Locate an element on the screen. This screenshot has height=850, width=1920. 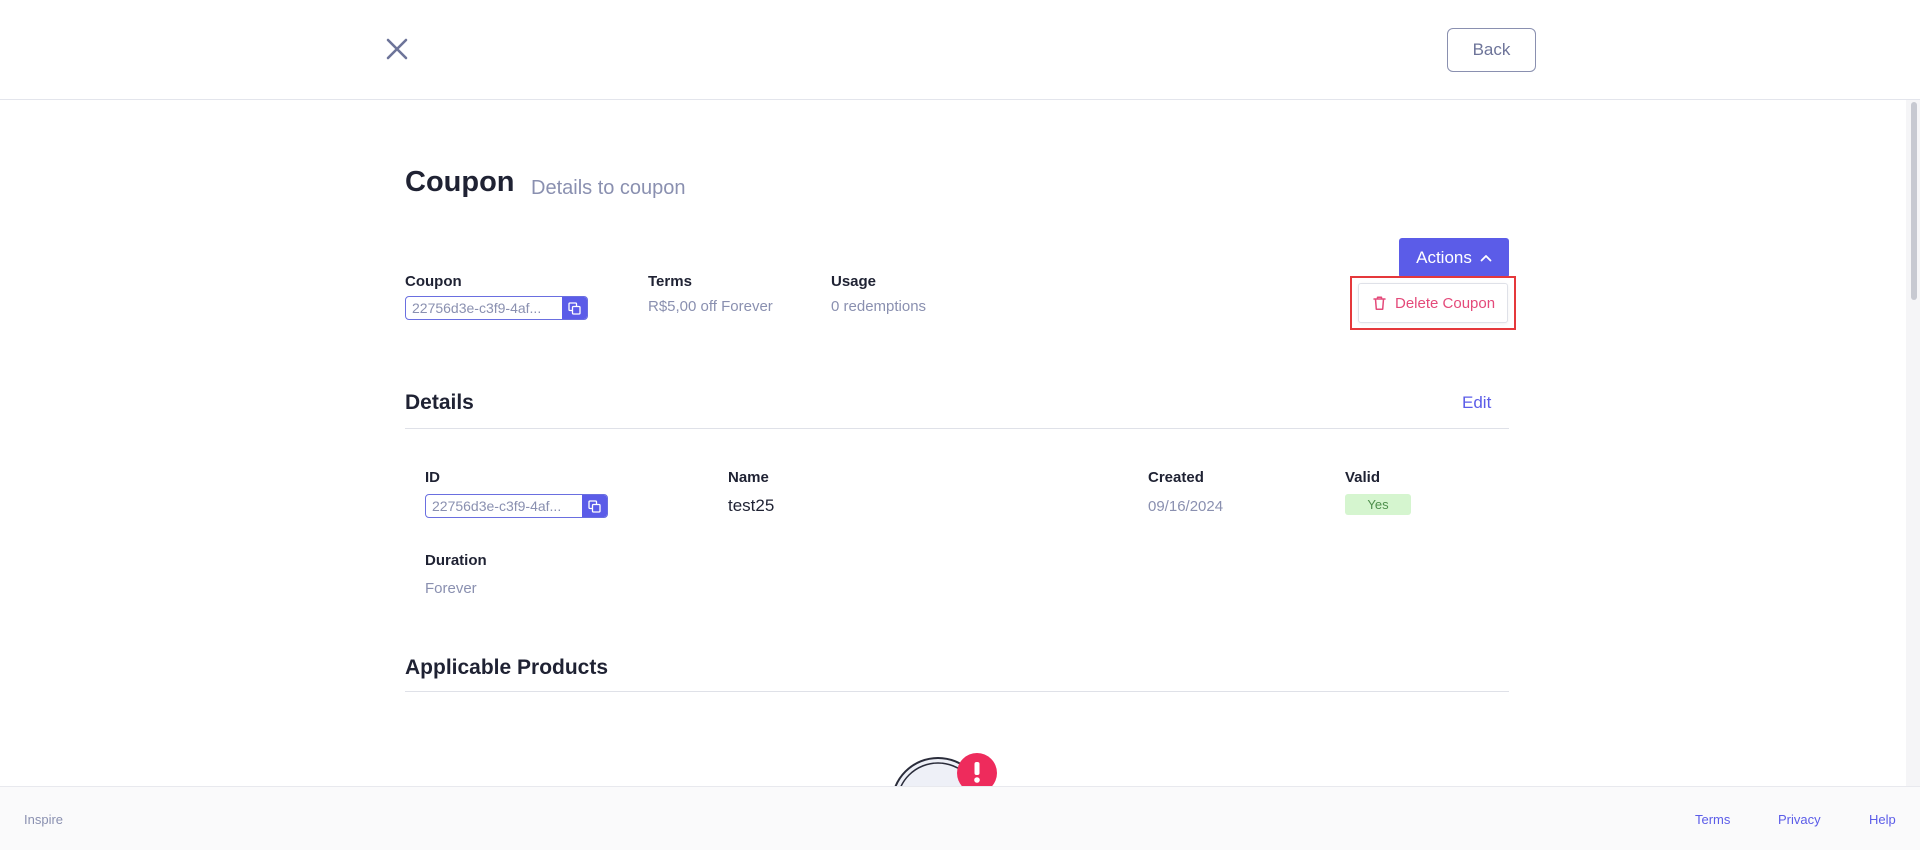
page-subtitle: Details to coupon is located at coordinates (608, 188).